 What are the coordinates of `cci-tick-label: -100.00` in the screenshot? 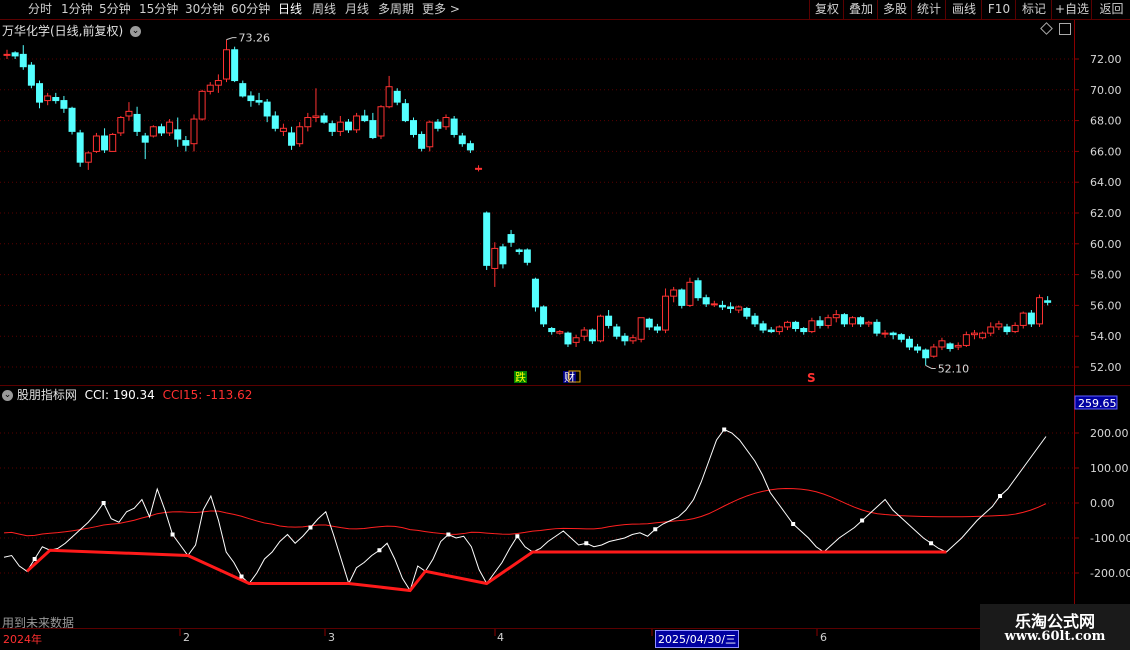 It's located at (1110, 538).